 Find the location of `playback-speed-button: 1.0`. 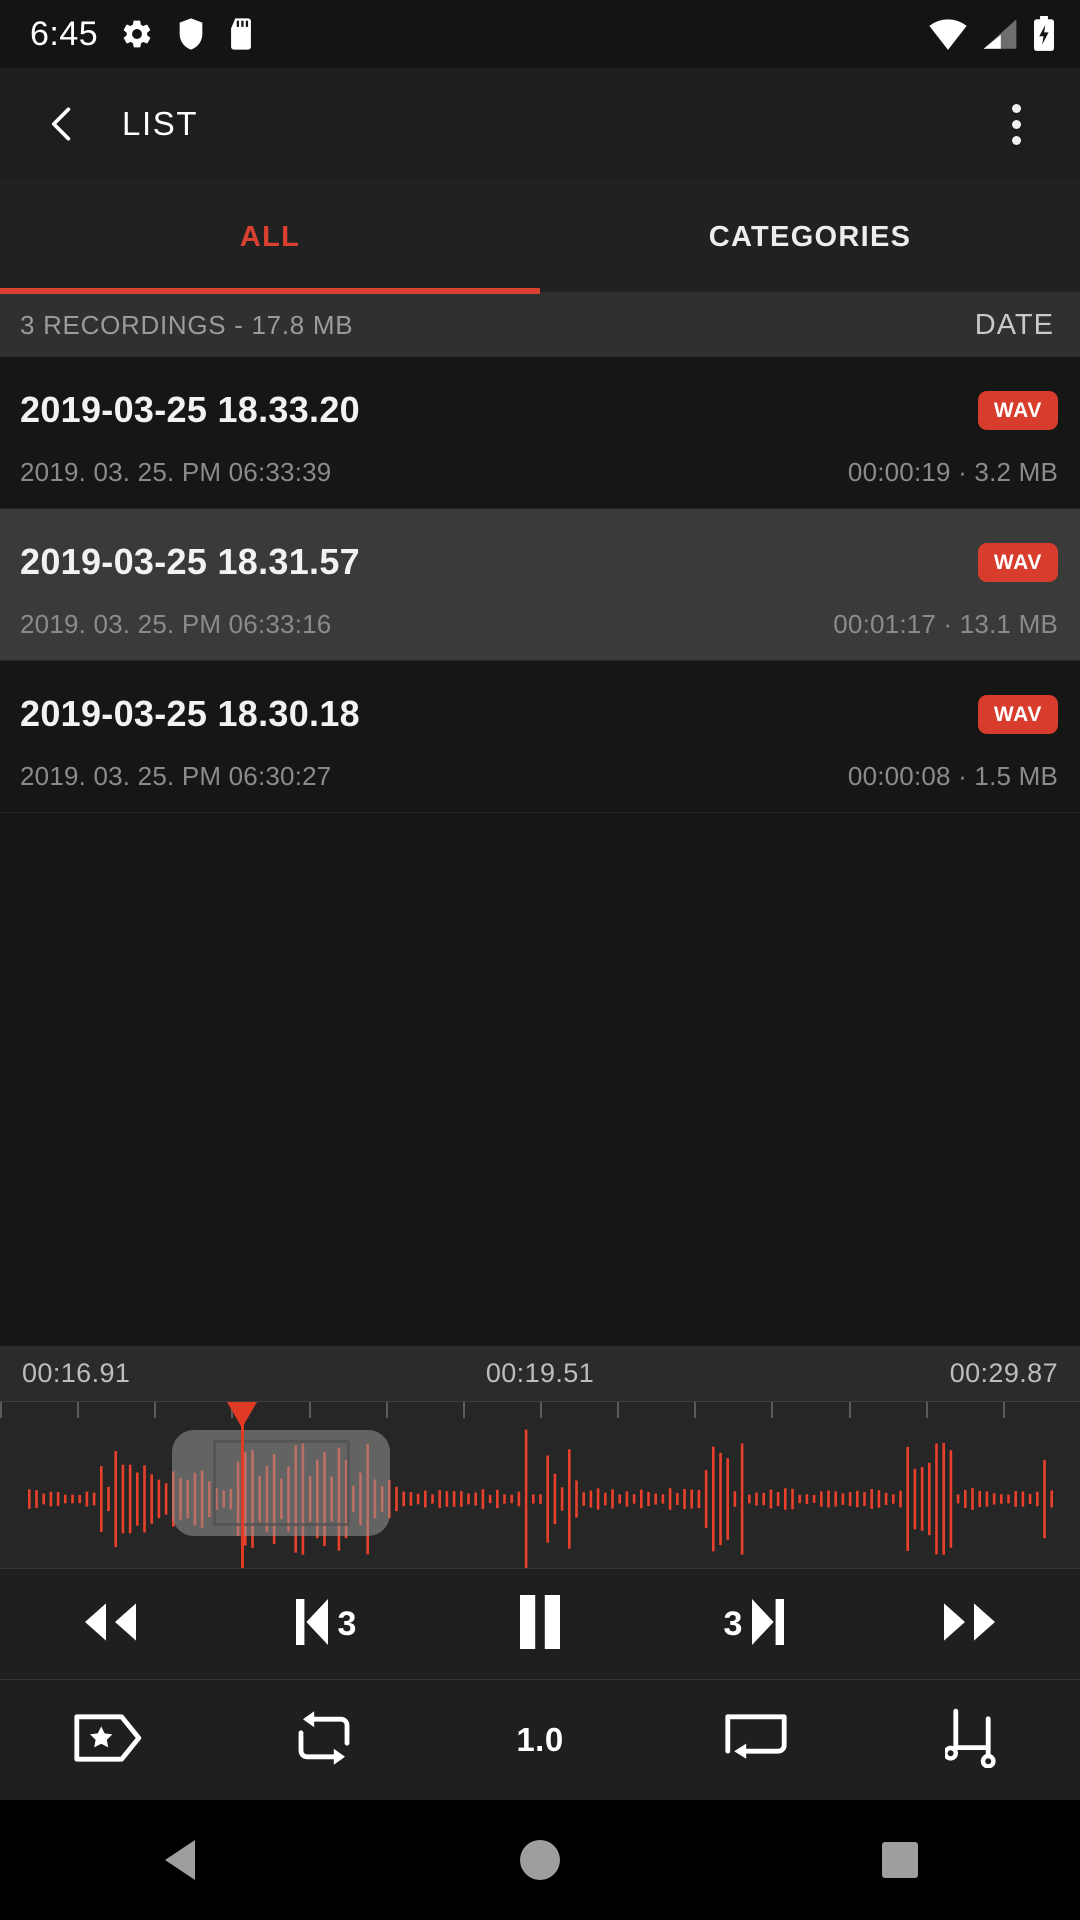

playback-speed-button: 1.0 is located at coordinates (540, 1740).